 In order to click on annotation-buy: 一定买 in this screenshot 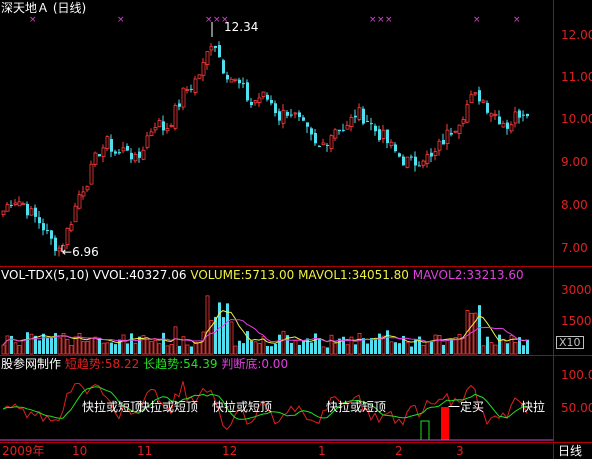, I will do `click(466, 407)`.